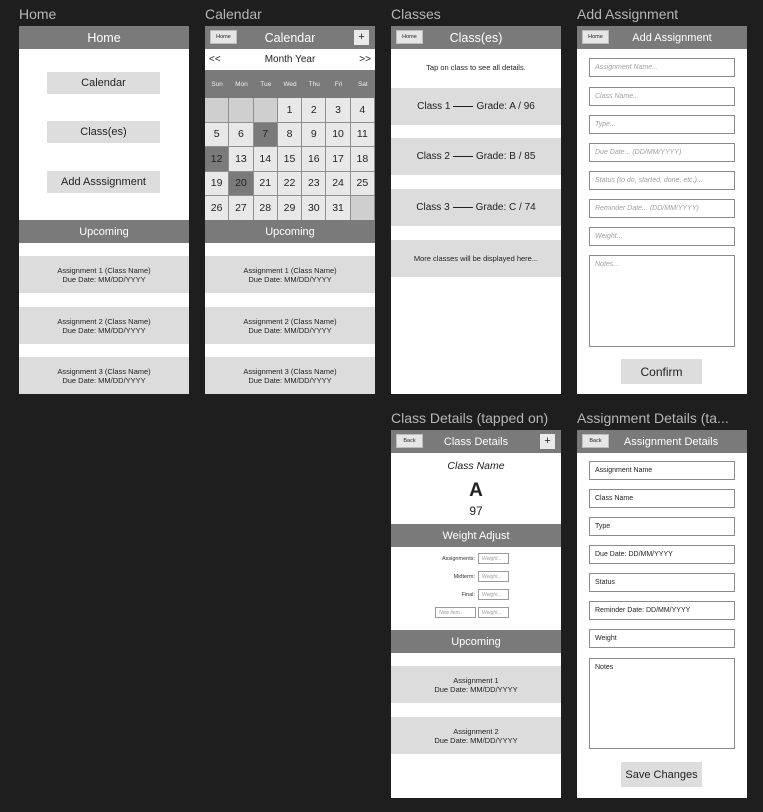  What do you see at coordinates (290, 84) in the screenshot?
I see `weekday-label: Wed` at bounding box center [290, 84].